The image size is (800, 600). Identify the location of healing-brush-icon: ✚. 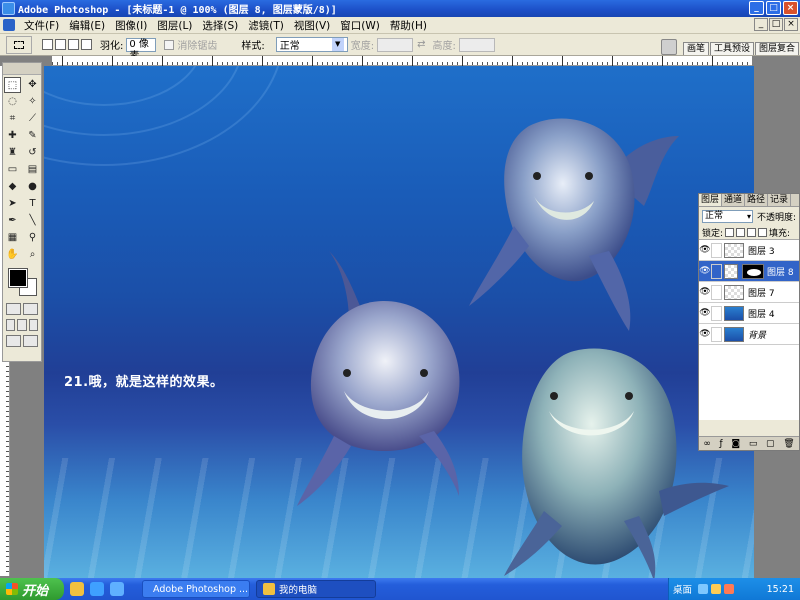
(12, 136).